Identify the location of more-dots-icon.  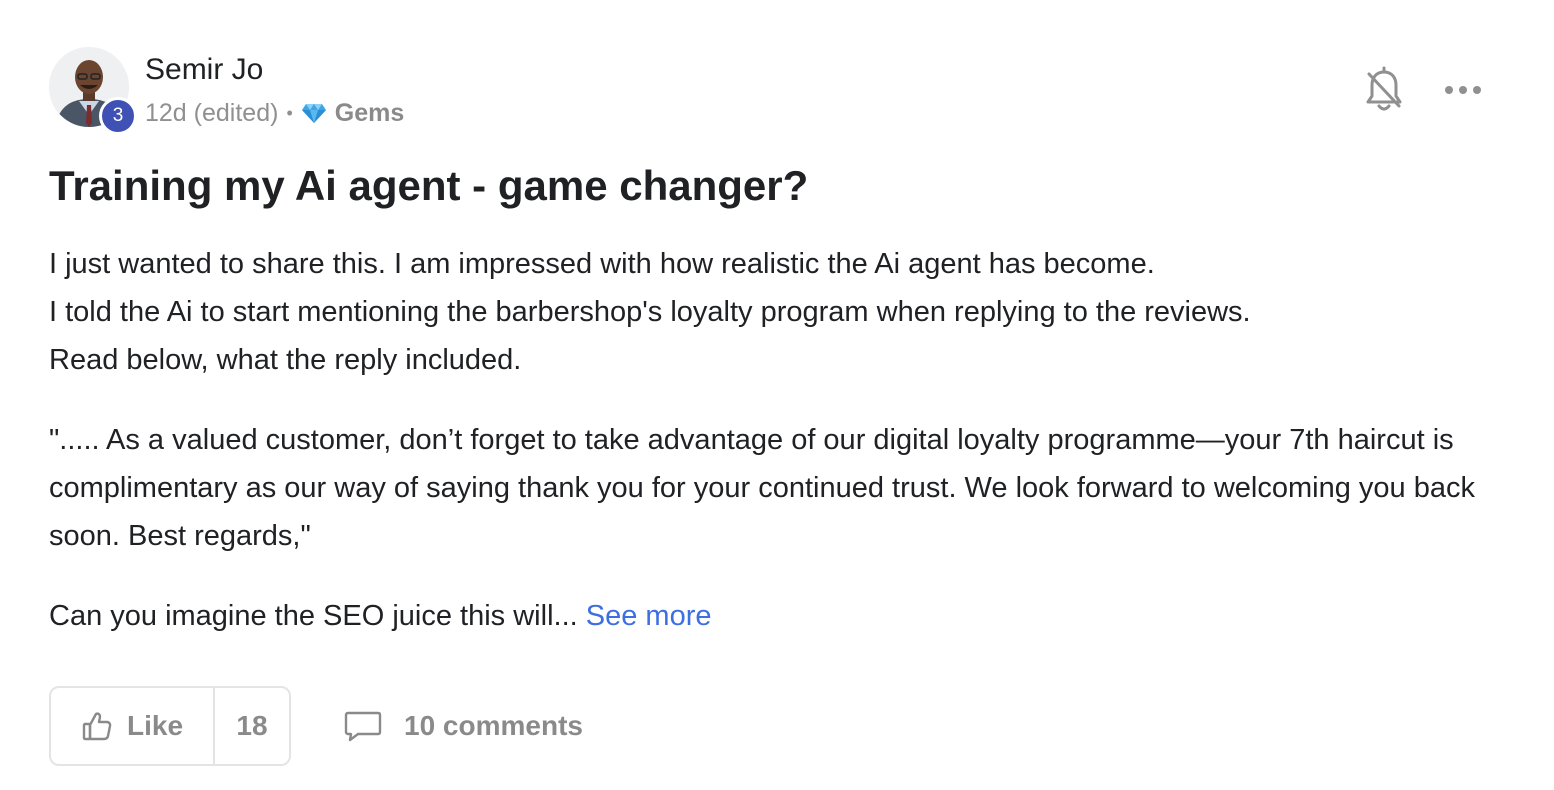
(1463, 90).